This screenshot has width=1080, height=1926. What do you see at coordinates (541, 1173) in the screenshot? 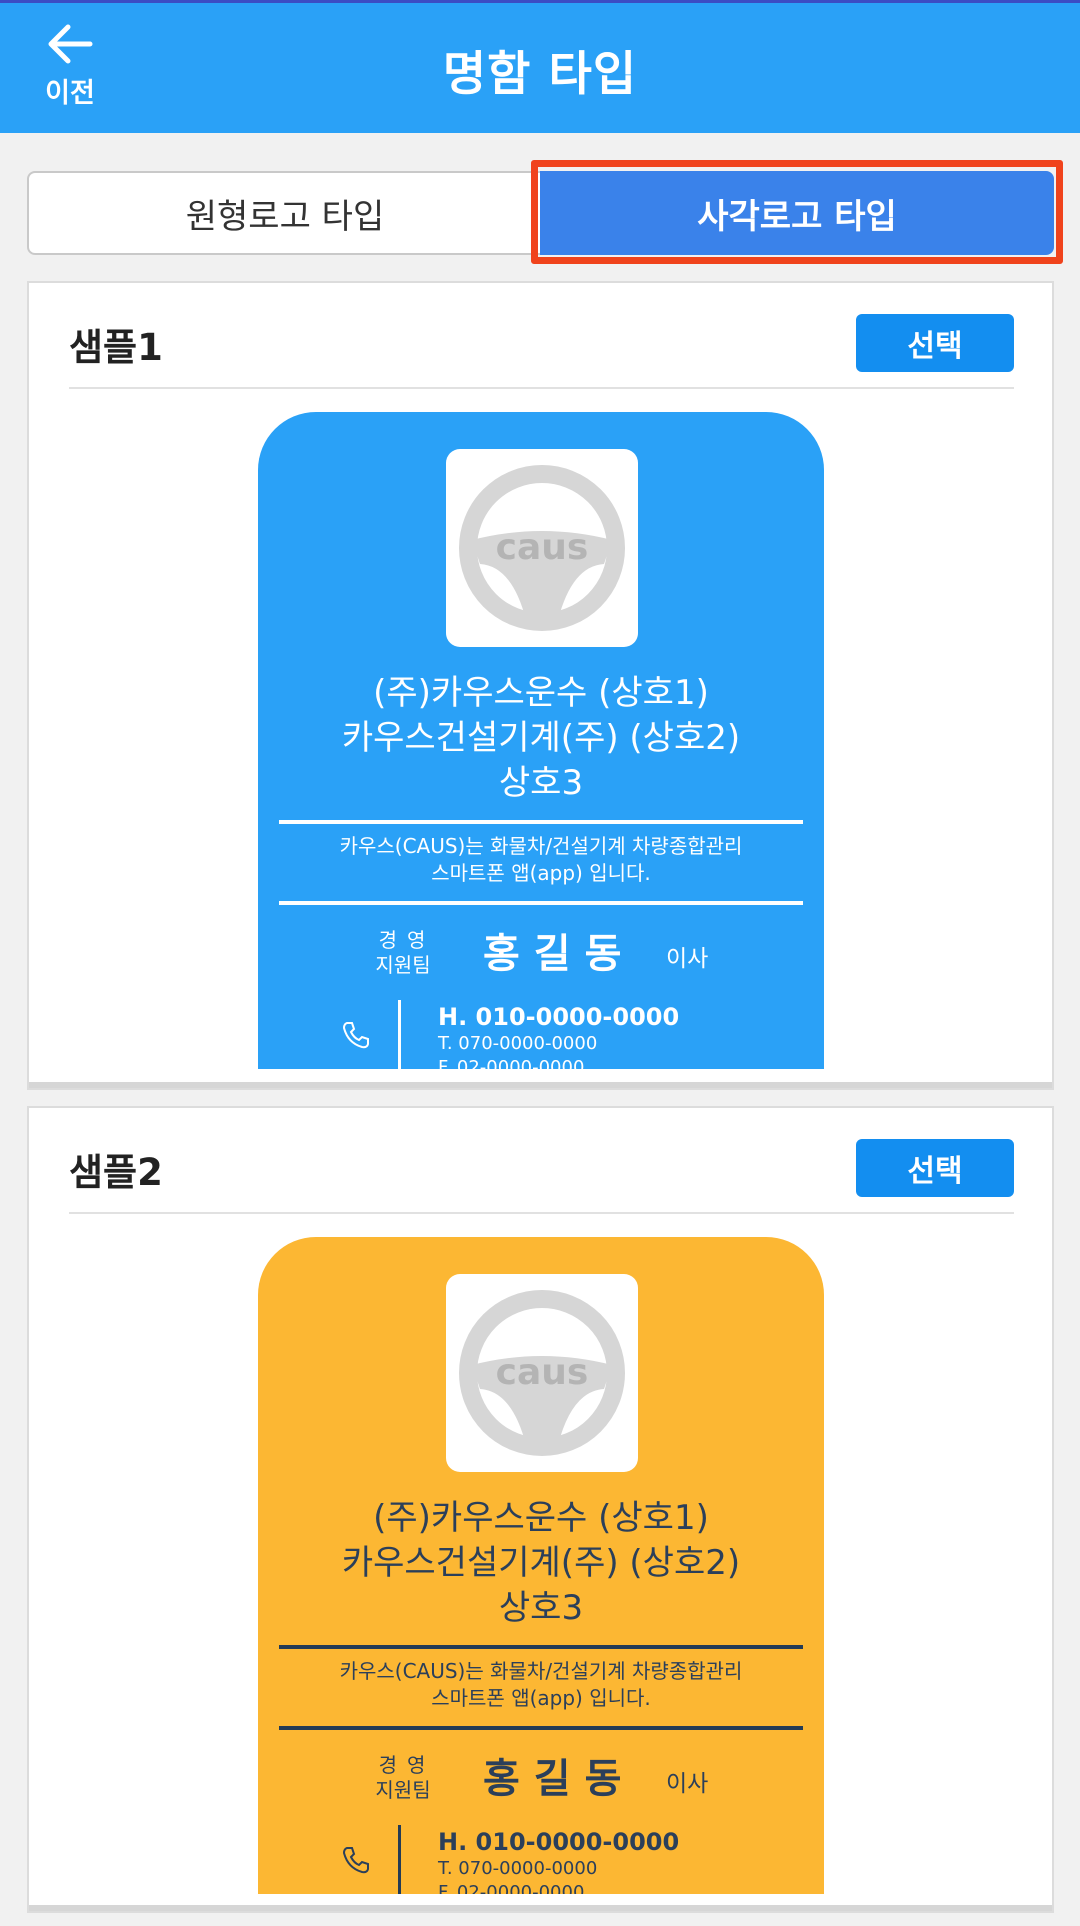
I see `sample-header: 샘플2 선택` at bounding box center [541, 1173].